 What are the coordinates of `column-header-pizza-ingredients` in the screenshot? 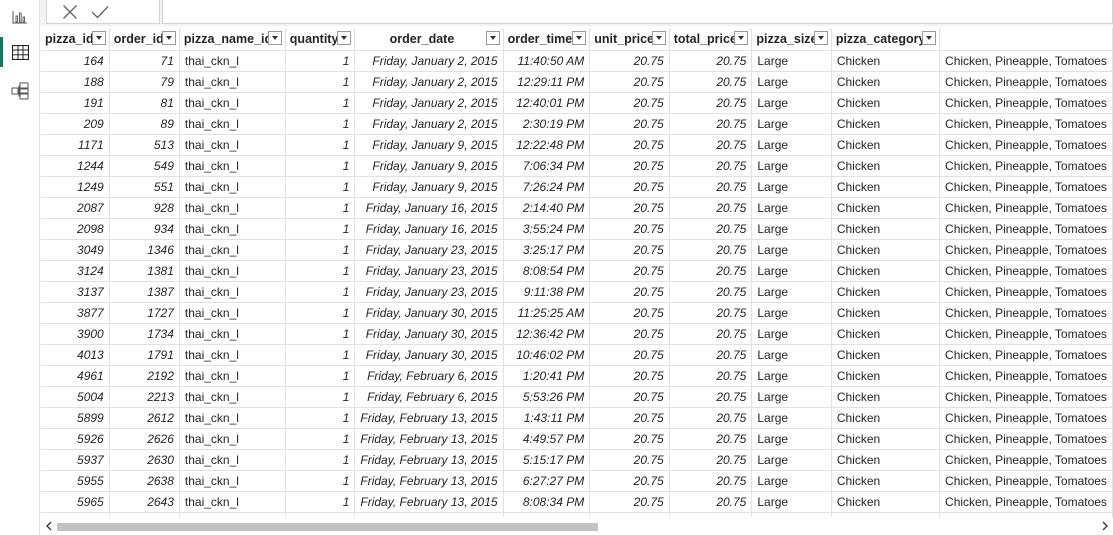 It's located at (1026, 39).